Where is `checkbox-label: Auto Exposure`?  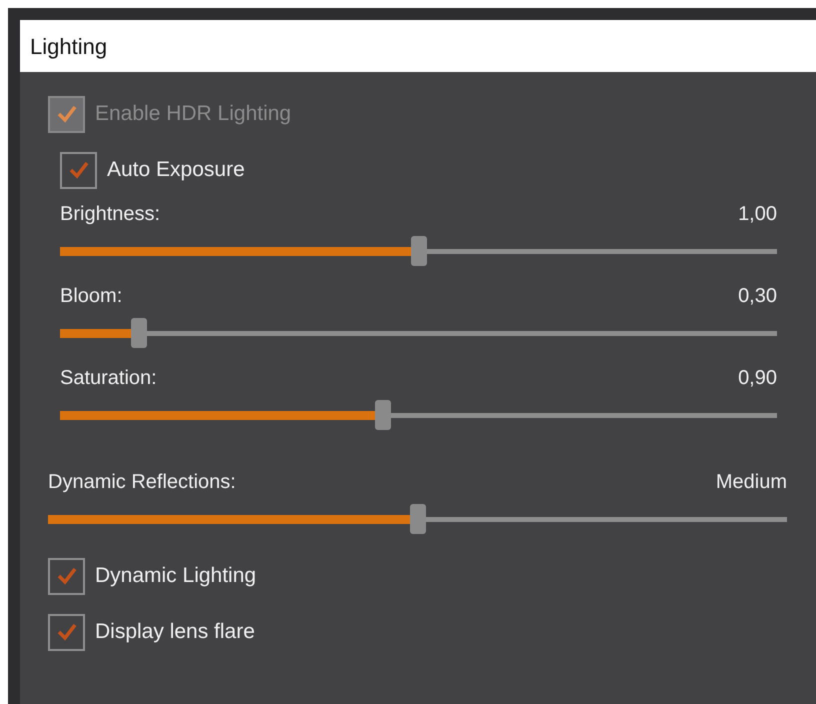
checkbox-label: Auto Exposure is located at coordinates (176, 170).